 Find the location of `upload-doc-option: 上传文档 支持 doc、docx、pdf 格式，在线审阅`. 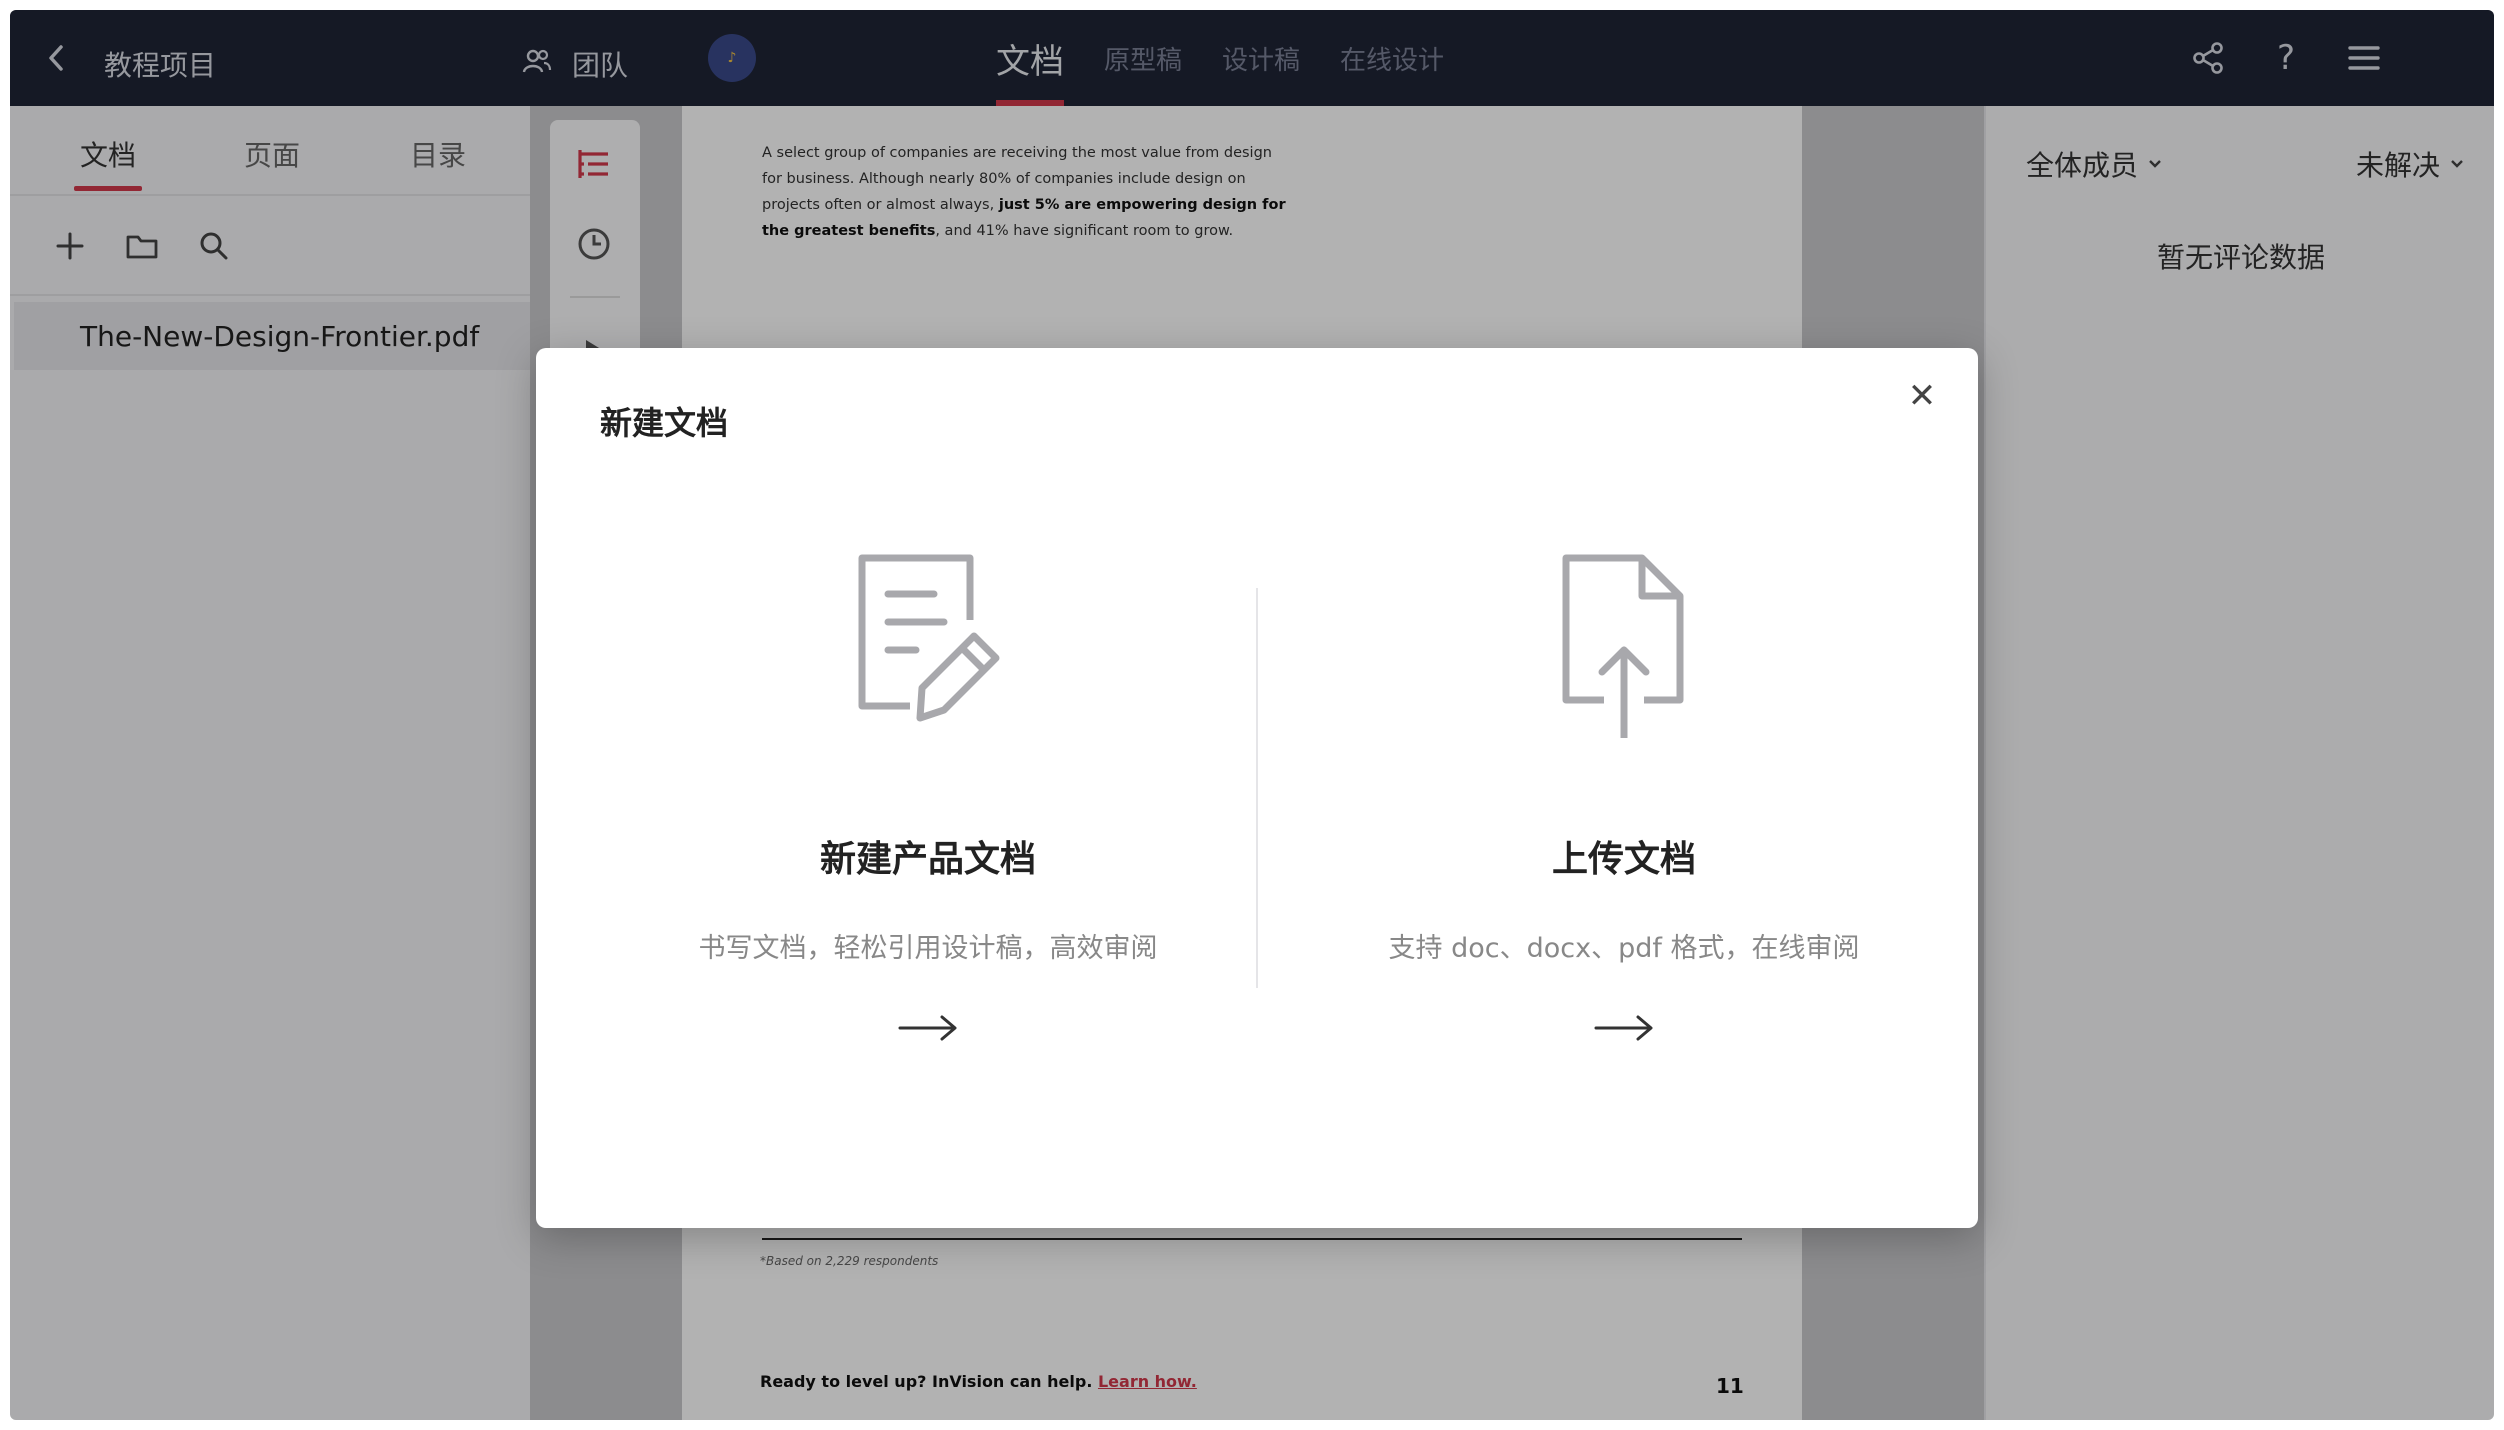

upload-doc-option: 上传文档 支持 doc、docx、pdf 格式，在线审阅 is located at coordinates (1624, 790).